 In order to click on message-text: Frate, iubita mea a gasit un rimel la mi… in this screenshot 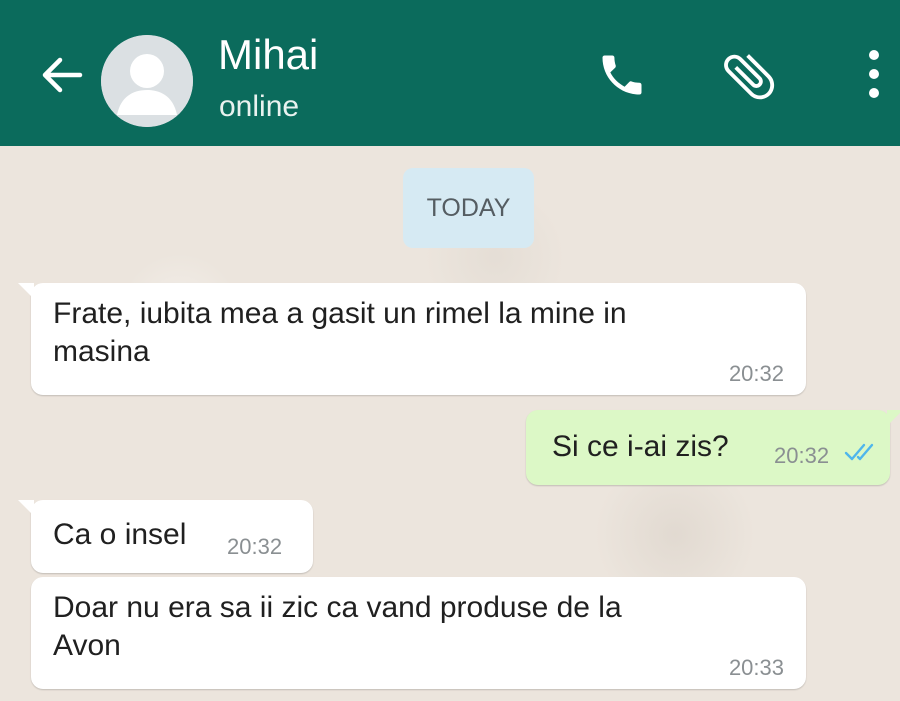, I will do `click(340, 332)`.